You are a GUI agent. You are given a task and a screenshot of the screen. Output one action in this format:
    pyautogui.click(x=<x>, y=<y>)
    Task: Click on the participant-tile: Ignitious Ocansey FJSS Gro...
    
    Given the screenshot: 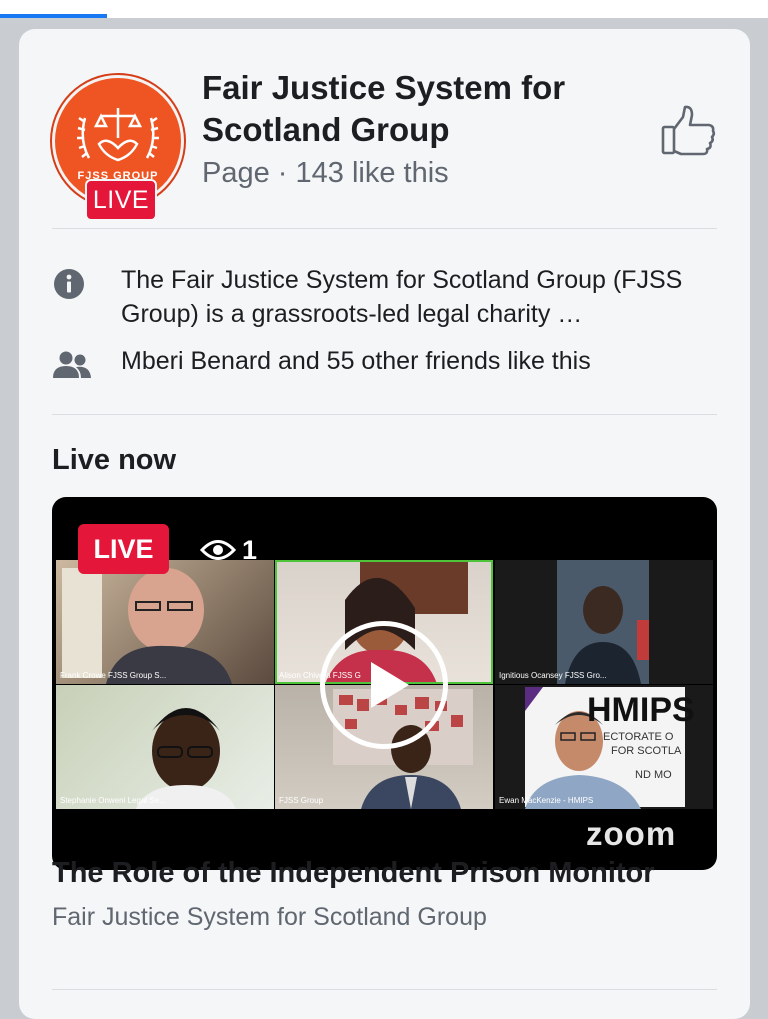 What is the action you would take?
    pyautogui.click(x=604, y=622)
    